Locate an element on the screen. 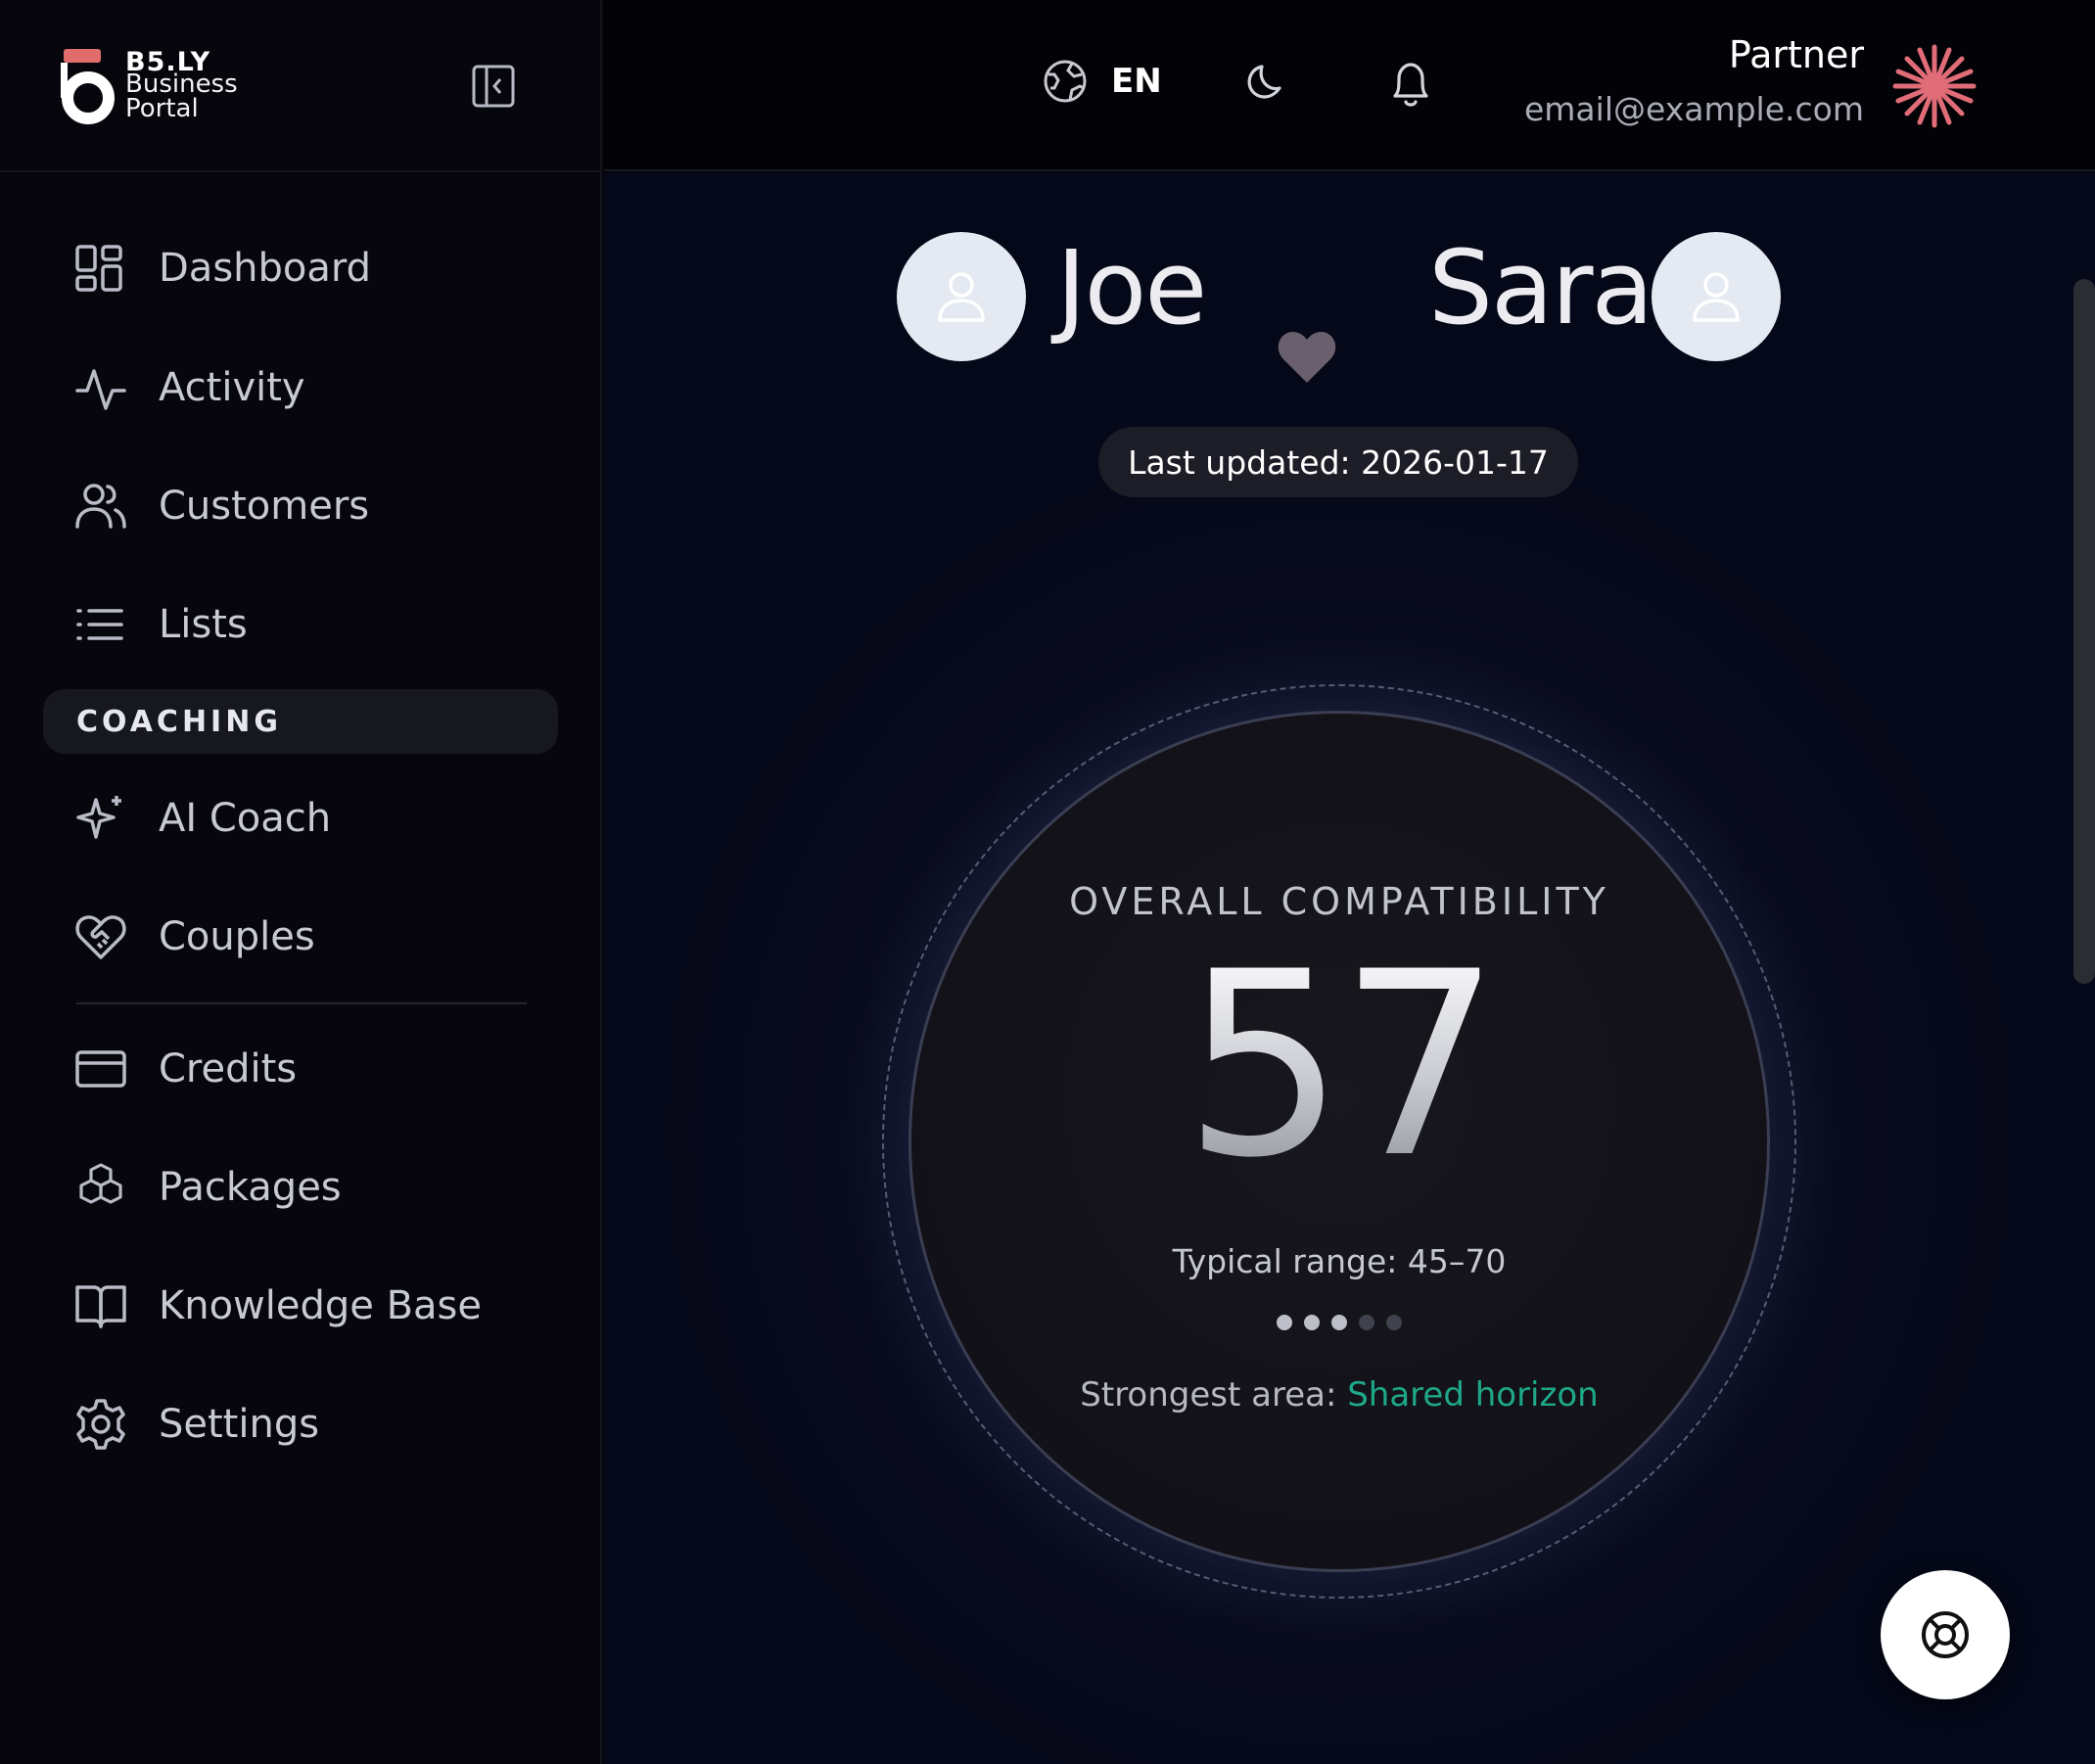 The image size is (2095, 1764). sidebar-item-packages: Packages is located at coordinates (309, 1187).